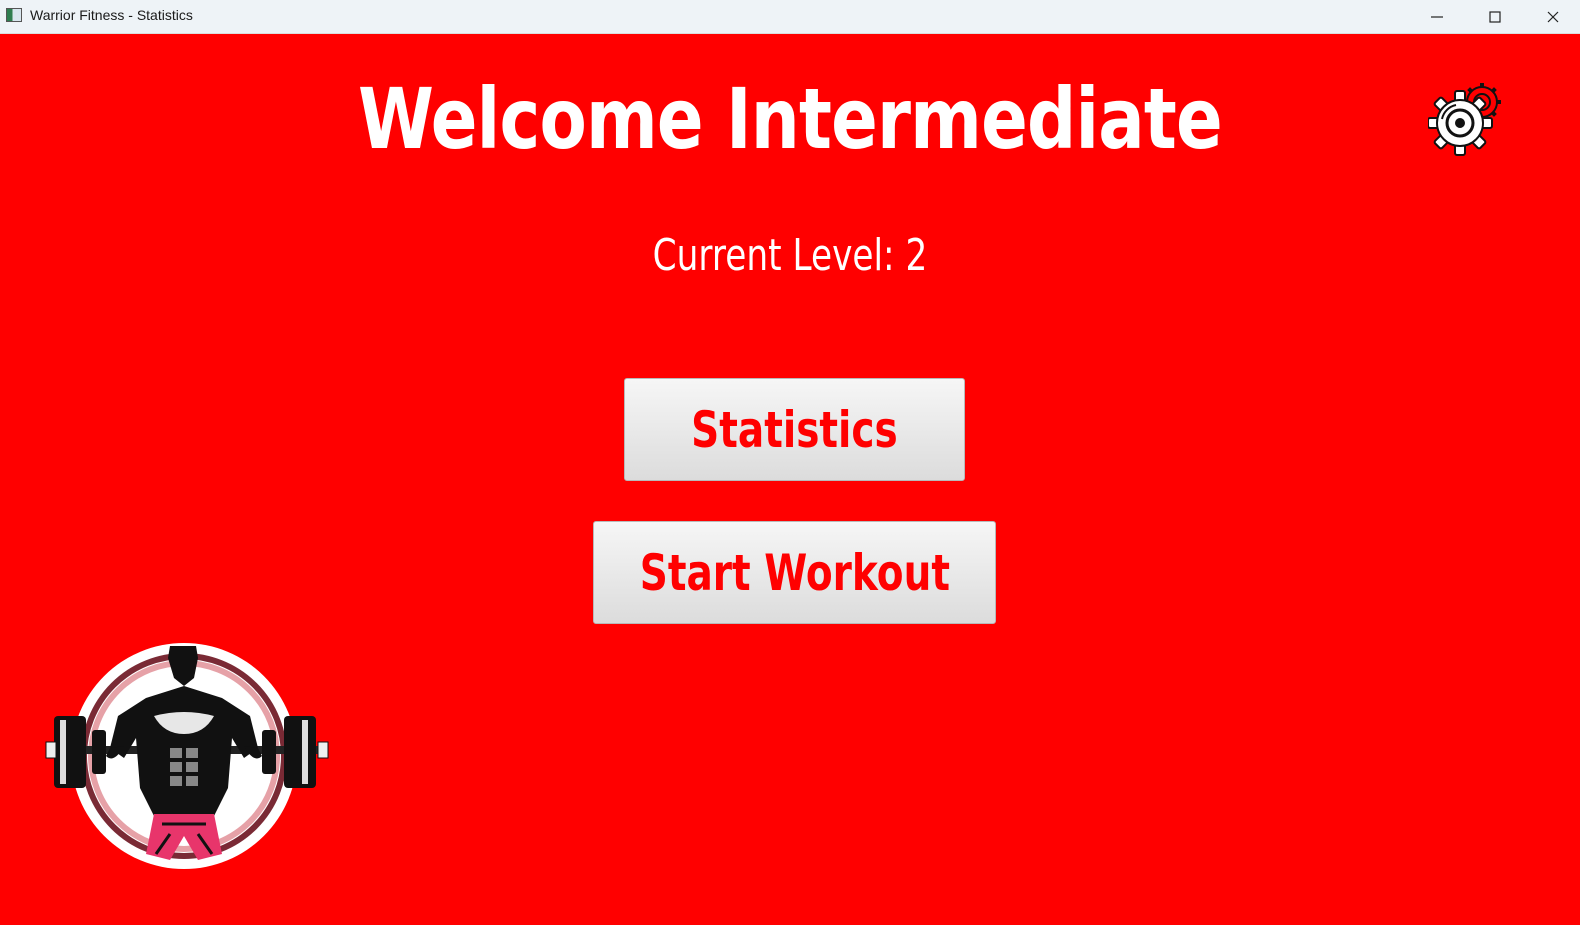  I want to click on statistics-button-label: Statistics, so click(794, 429).